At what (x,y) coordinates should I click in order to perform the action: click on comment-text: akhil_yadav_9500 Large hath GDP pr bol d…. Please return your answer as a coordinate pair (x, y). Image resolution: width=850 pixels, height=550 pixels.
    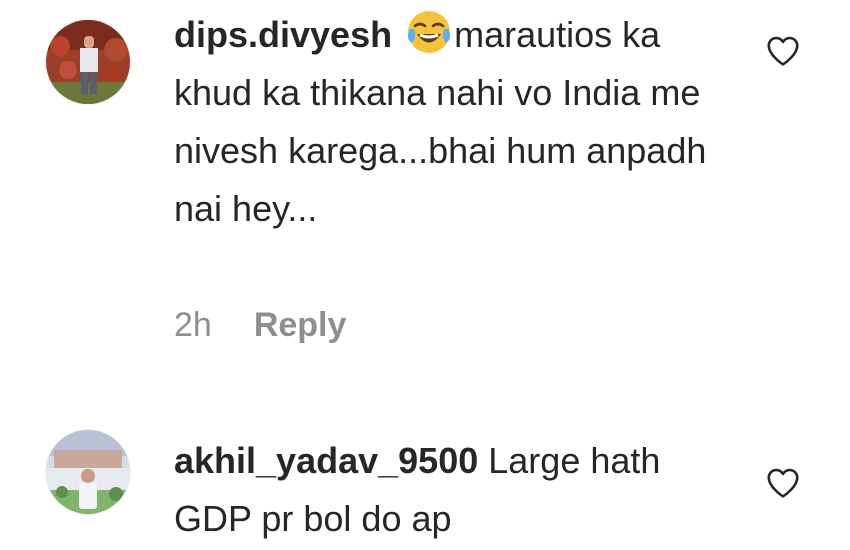
    Looking at the image, I should click on (454, 490).